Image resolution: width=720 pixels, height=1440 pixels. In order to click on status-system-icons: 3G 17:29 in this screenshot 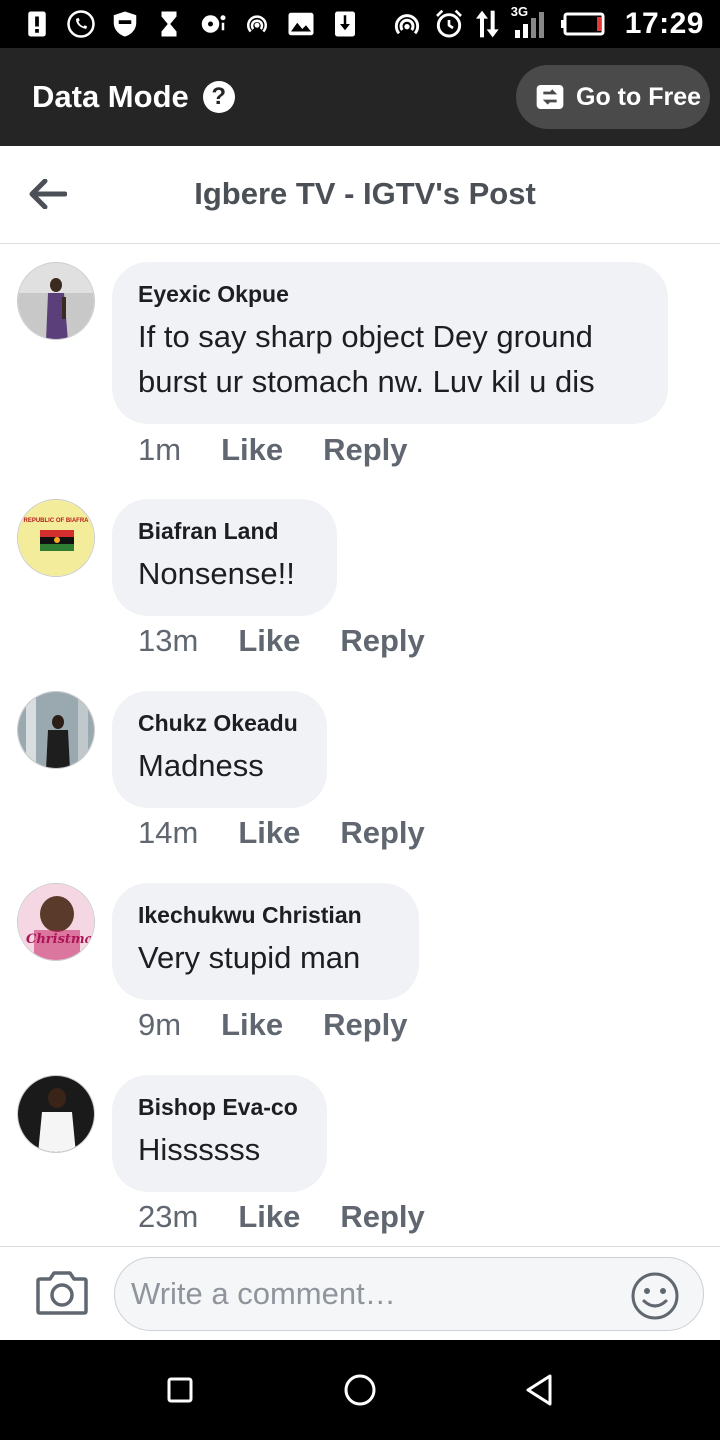, I will do `click(547, 22)`.